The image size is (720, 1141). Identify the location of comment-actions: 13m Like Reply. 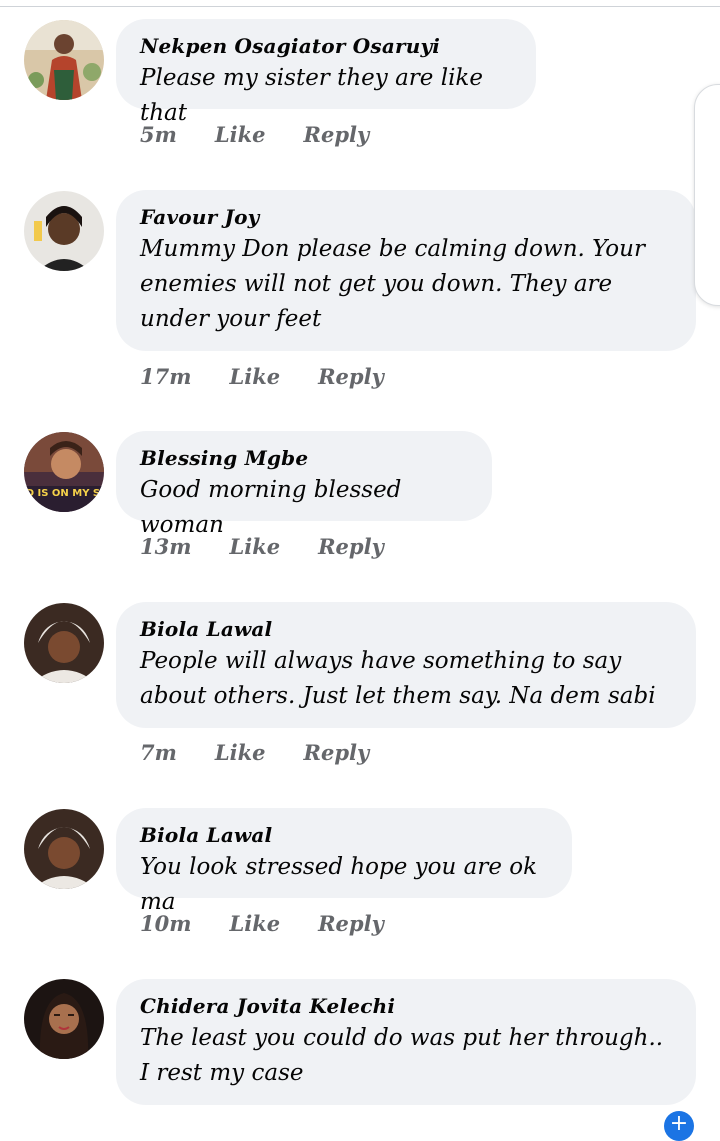
(281, 546).